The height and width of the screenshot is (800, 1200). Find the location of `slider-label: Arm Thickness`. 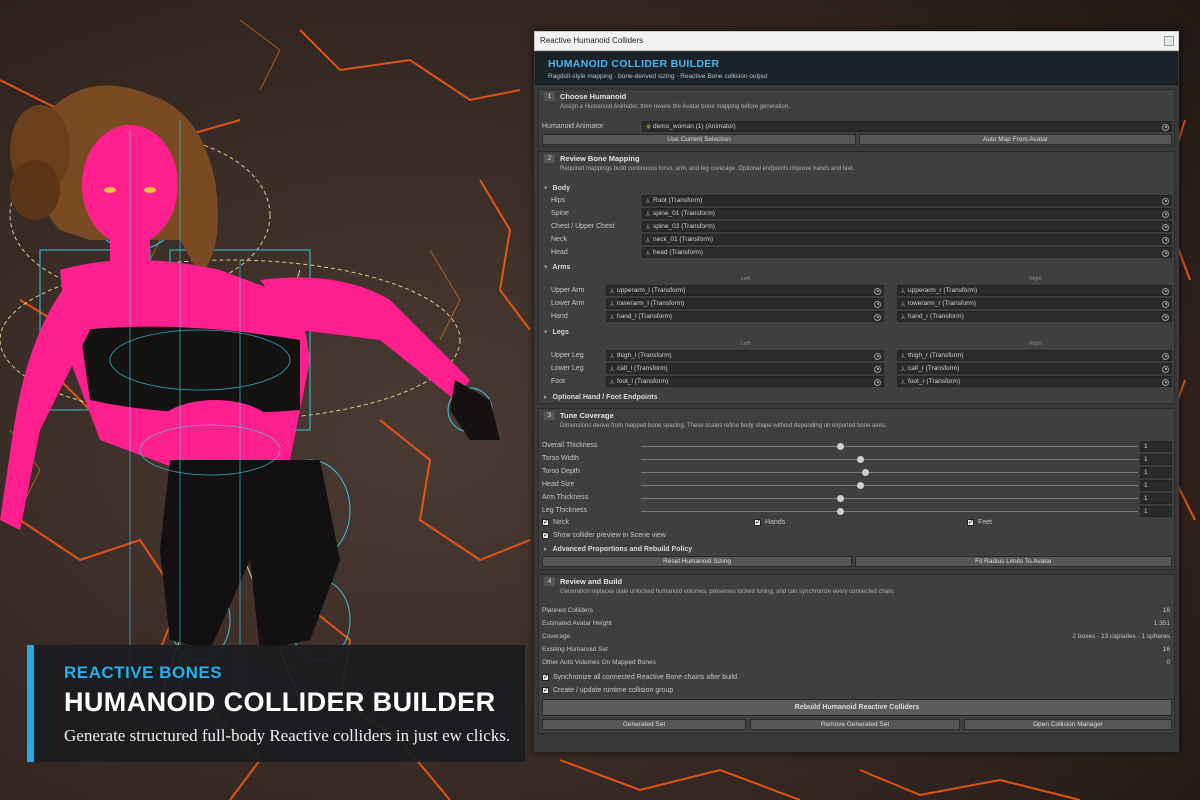

slider-label: Arm Thickness is located at coordinates (565, 497).